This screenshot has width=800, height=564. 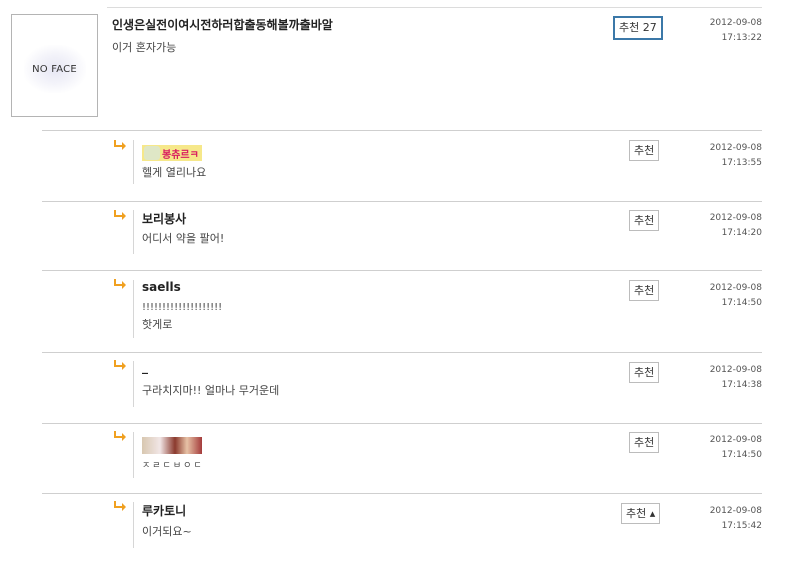 What do you see at coordinates (638, 28) in the screenshot?
I see `recommend-button: 추천 27` at bounding box center [638, 28].